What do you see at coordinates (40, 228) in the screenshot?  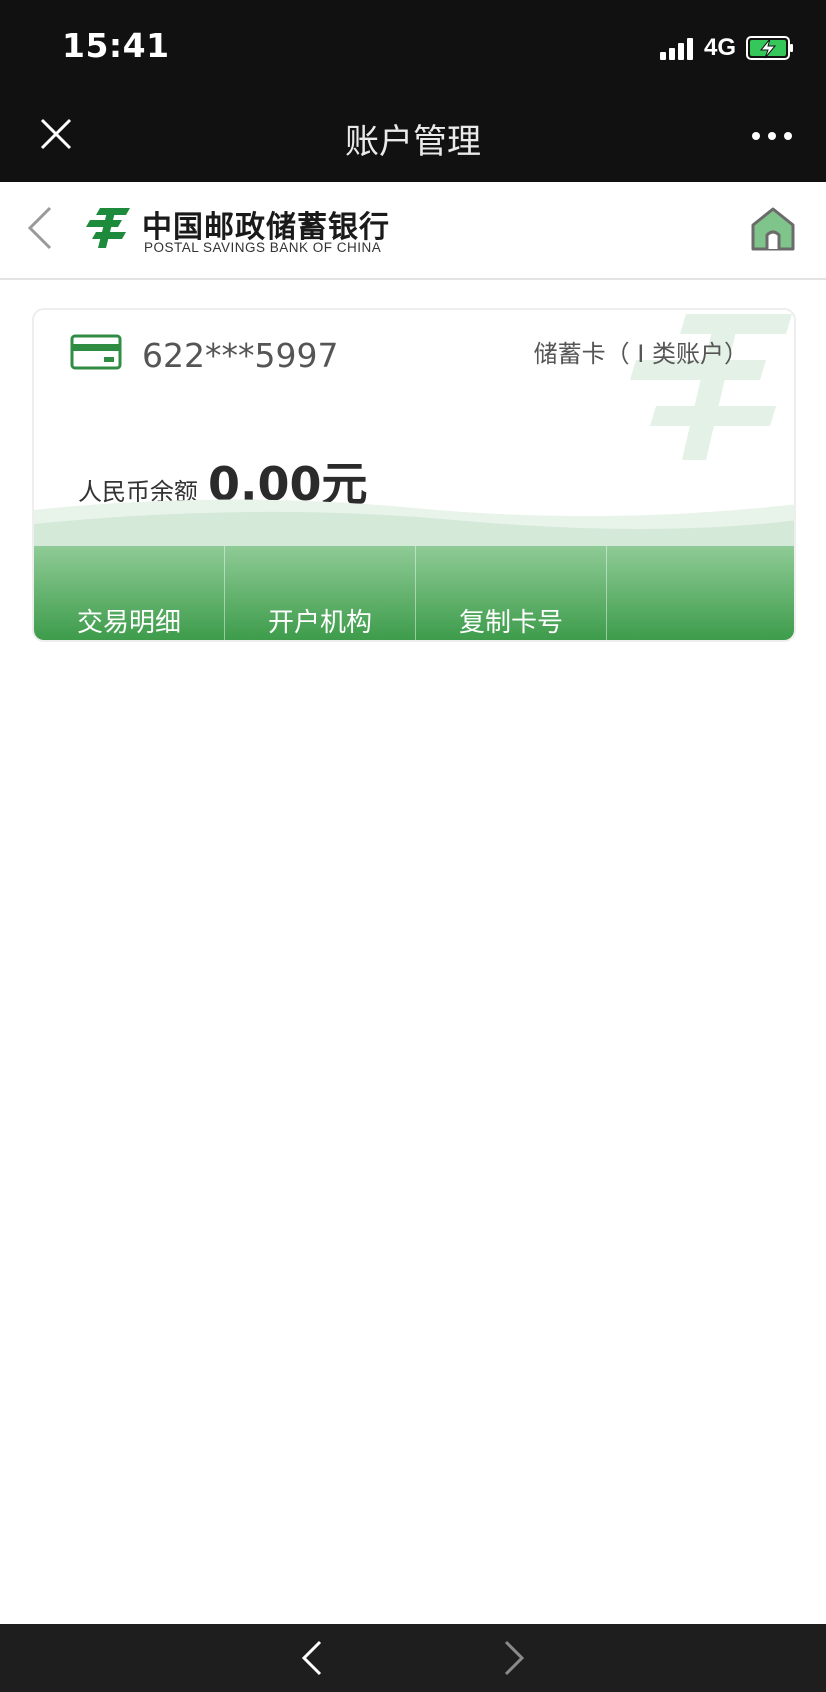 I see `back-chevron-icon` at bounding box center [40, 228].